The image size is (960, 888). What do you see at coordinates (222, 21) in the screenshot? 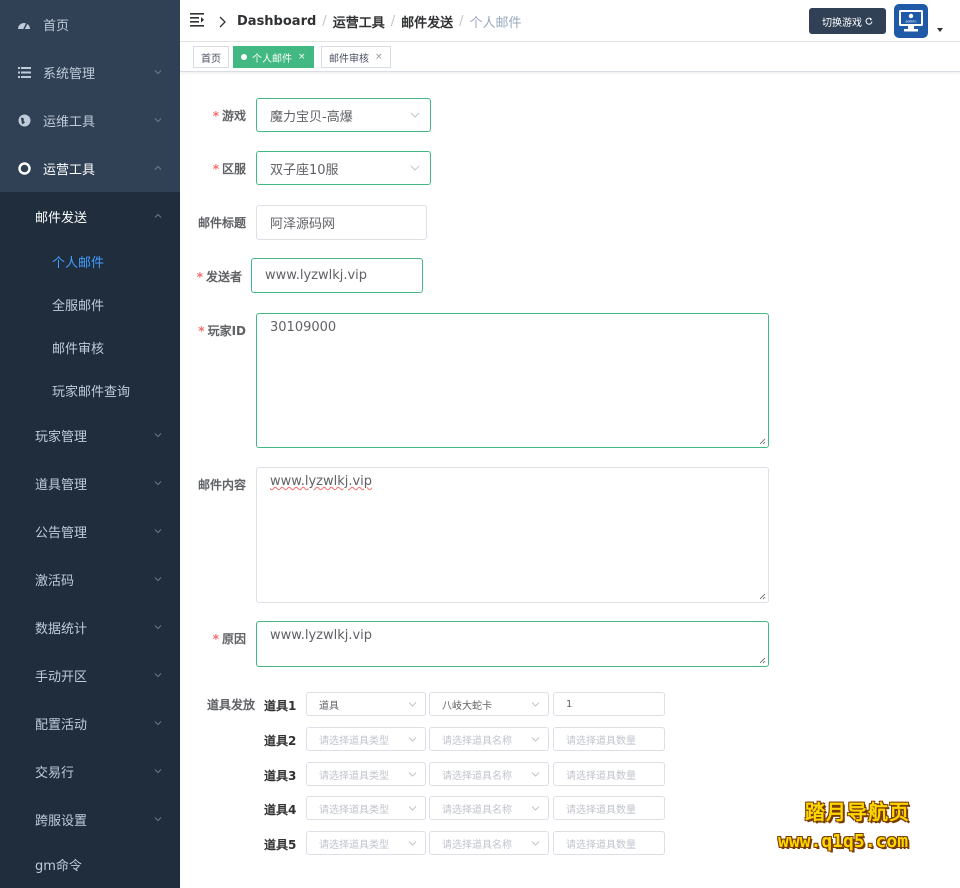
I see `chevron-right-icon` at bounding box center [222, 21].